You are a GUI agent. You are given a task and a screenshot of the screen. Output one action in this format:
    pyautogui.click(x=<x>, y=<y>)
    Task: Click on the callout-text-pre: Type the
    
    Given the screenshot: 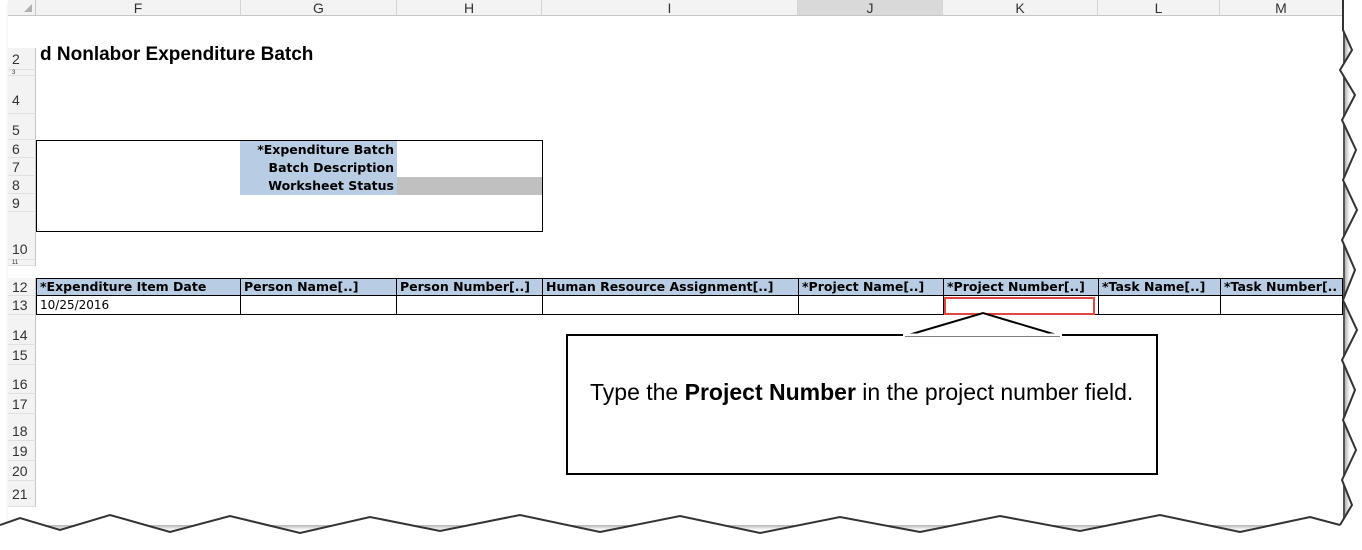 What is the action you would take?
    pyautogui.click(x=637, y=392)
    